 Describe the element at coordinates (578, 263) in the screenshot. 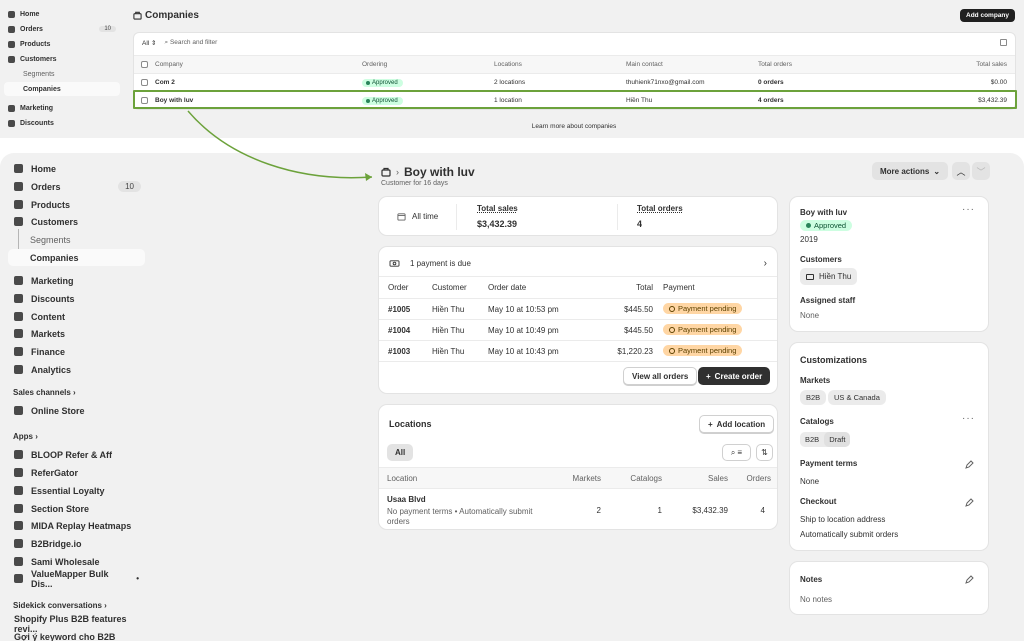

I see `payment-due-row: 1 payment is due ›` at that location.